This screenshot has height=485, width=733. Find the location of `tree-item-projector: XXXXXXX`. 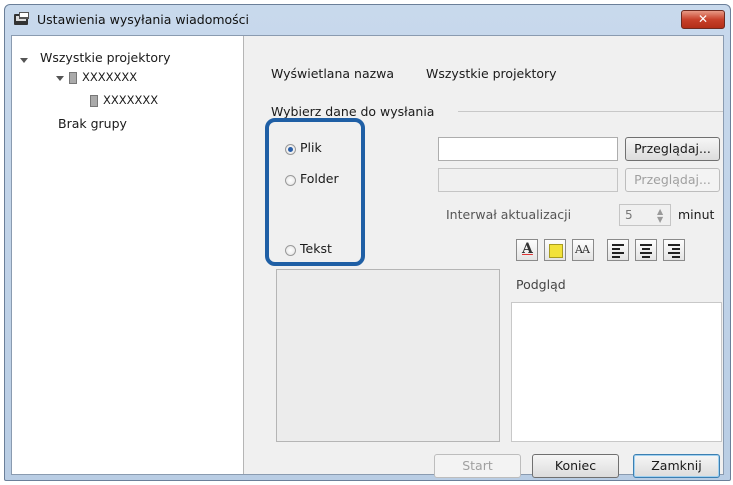

tree-item-projector: XXXXXXX is located at coordinates (109, 77).